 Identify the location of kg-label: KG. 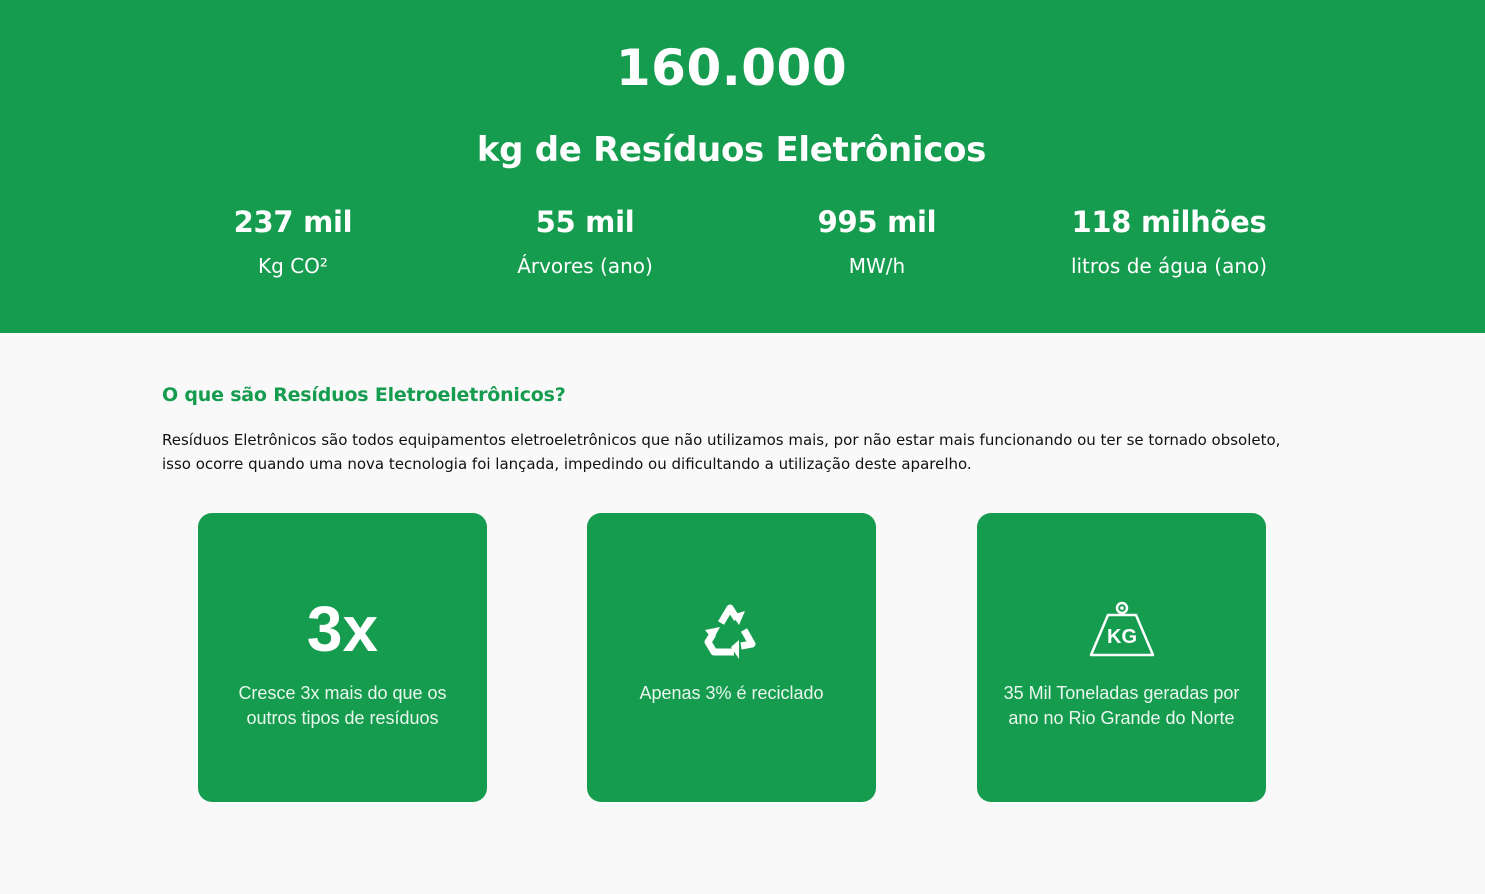
(1122, 637).